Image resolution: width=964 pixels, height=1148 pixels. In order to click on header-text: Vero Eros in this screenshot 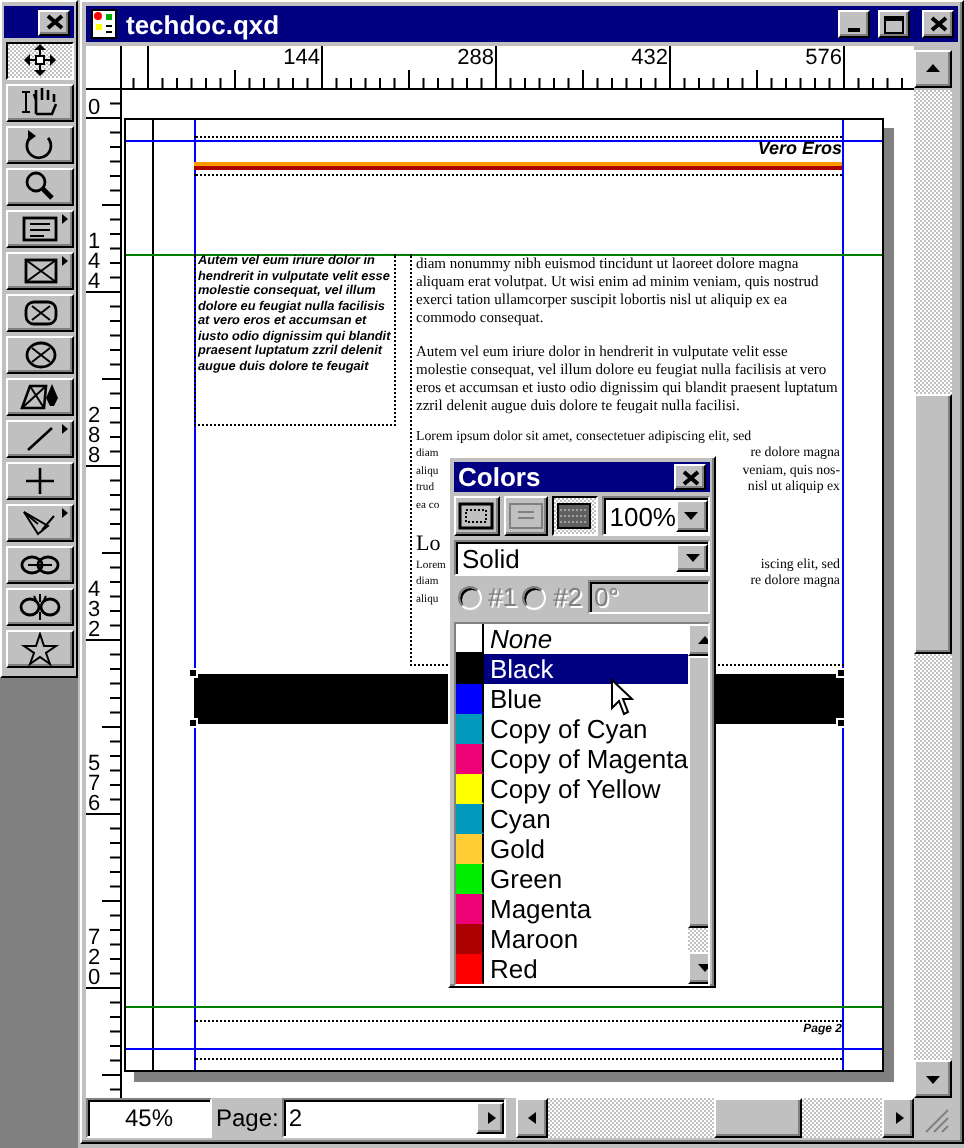, I will do `click(799, 149)`.